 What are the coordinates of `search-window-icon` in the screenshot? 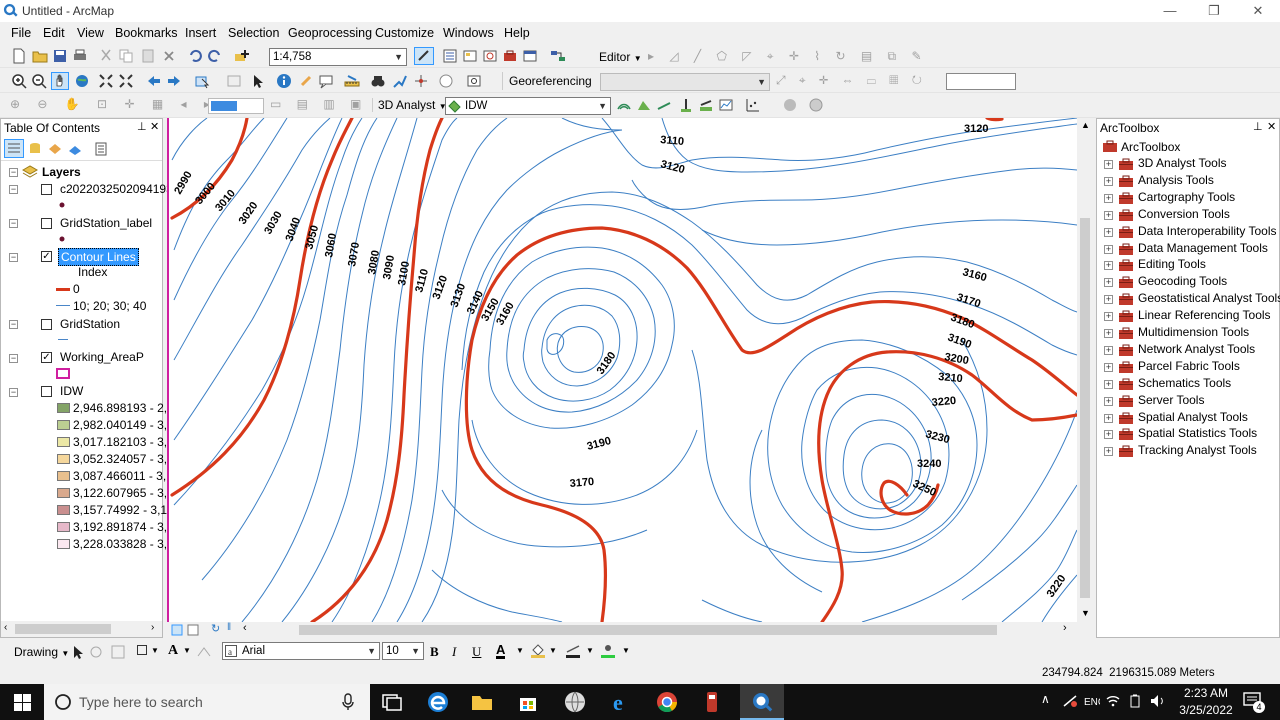 It's located at (490, 56).